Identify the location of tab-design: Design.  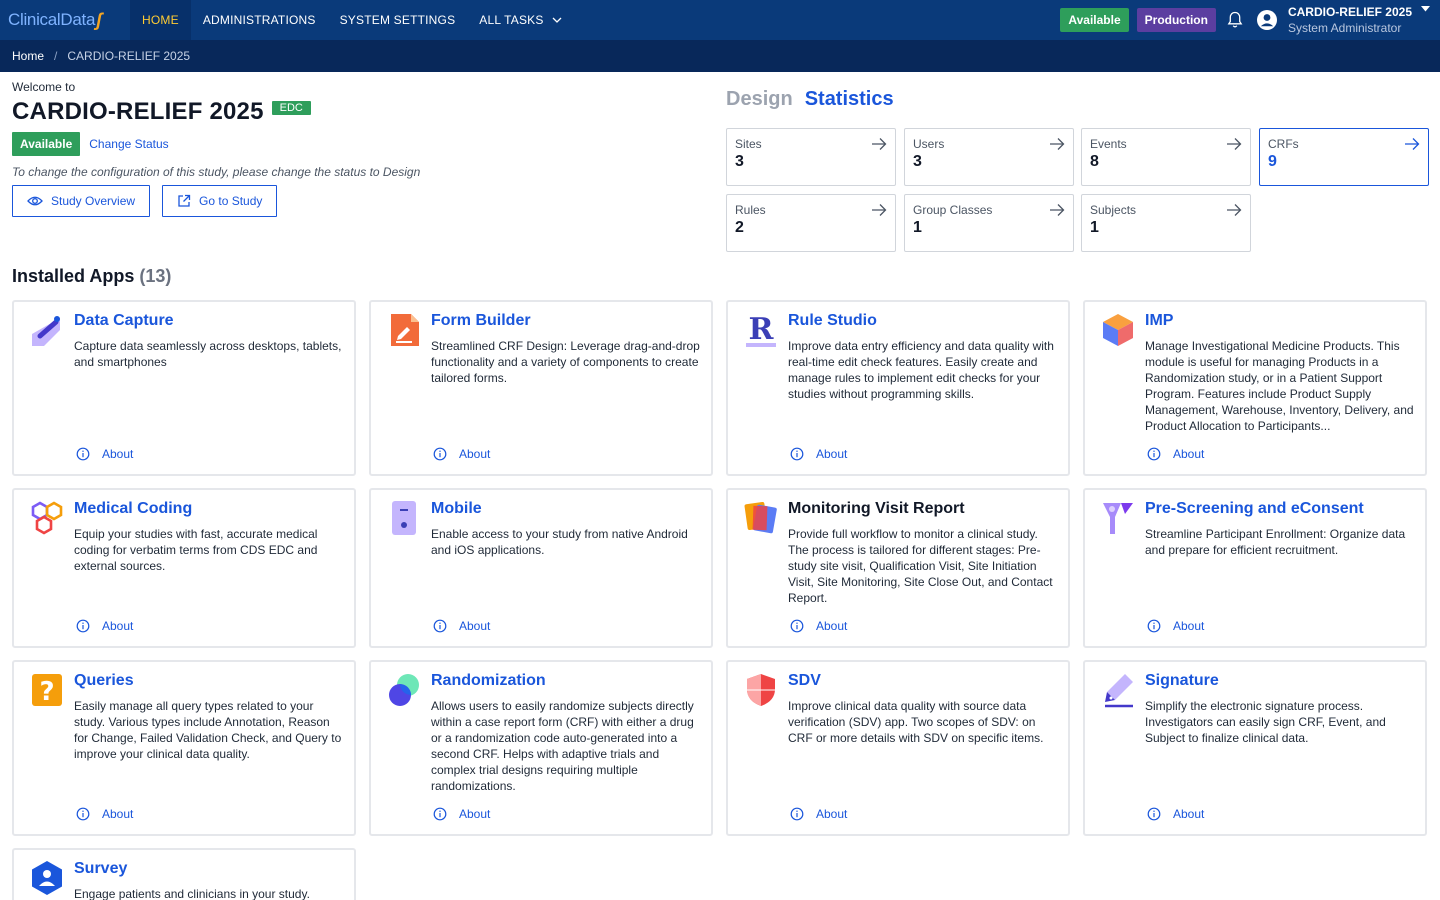
(759, 99).